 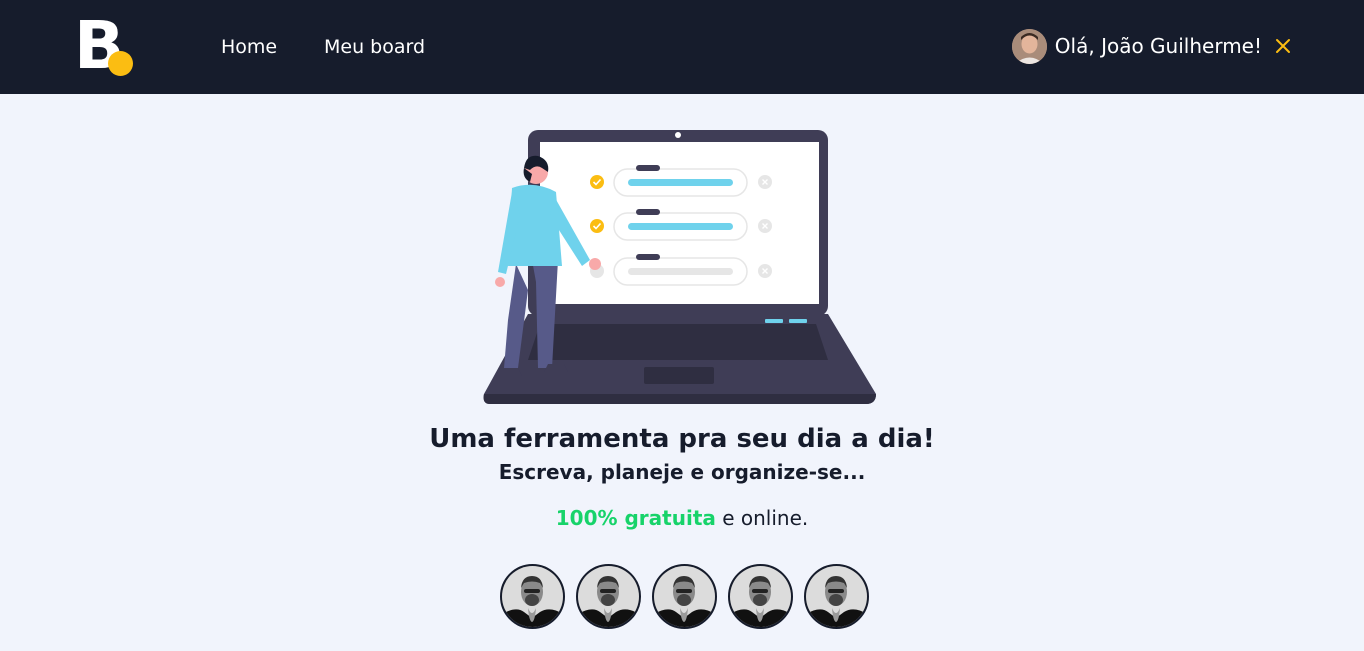 I want to click on logo-dot, so click(x=120, y=63).